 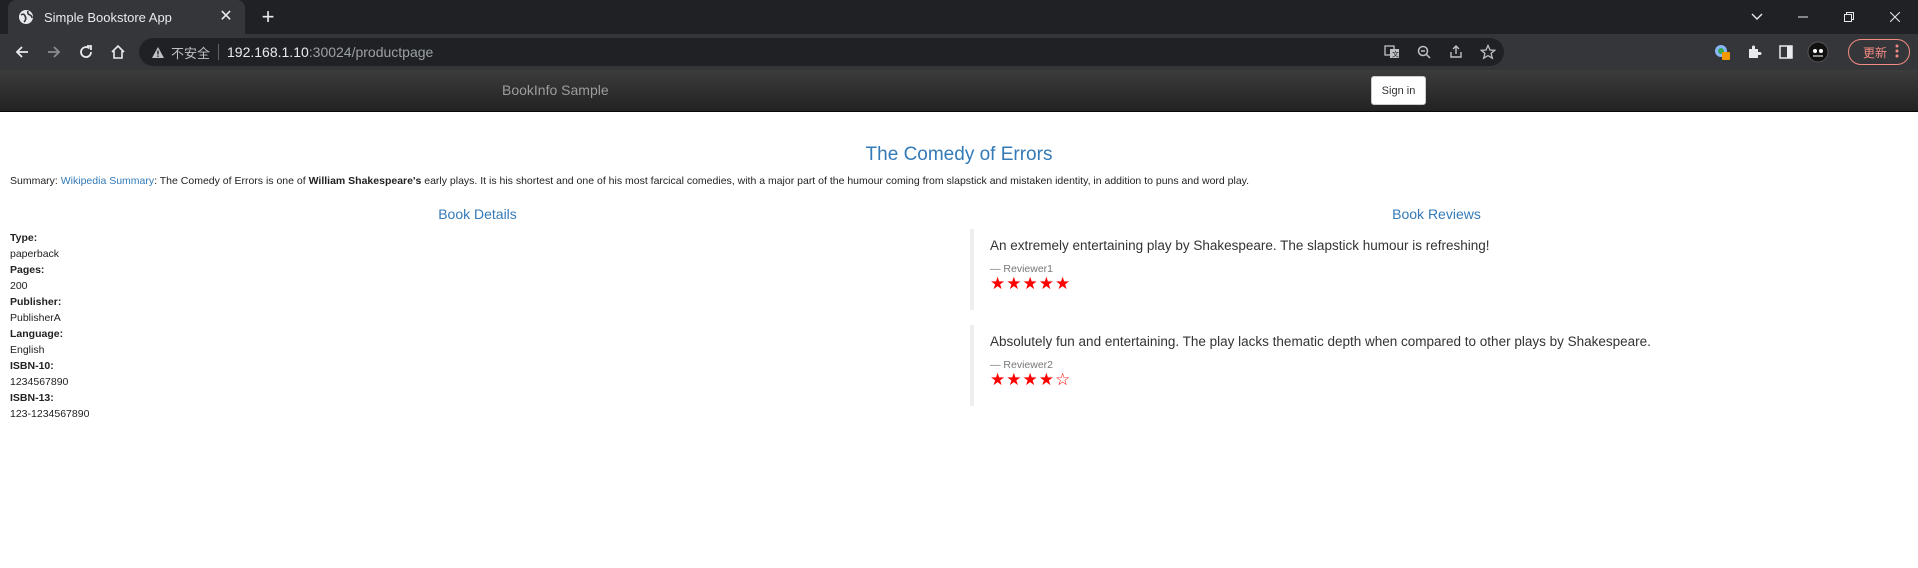 I want to click on minimize-icon, so click(x=1803, y=17).